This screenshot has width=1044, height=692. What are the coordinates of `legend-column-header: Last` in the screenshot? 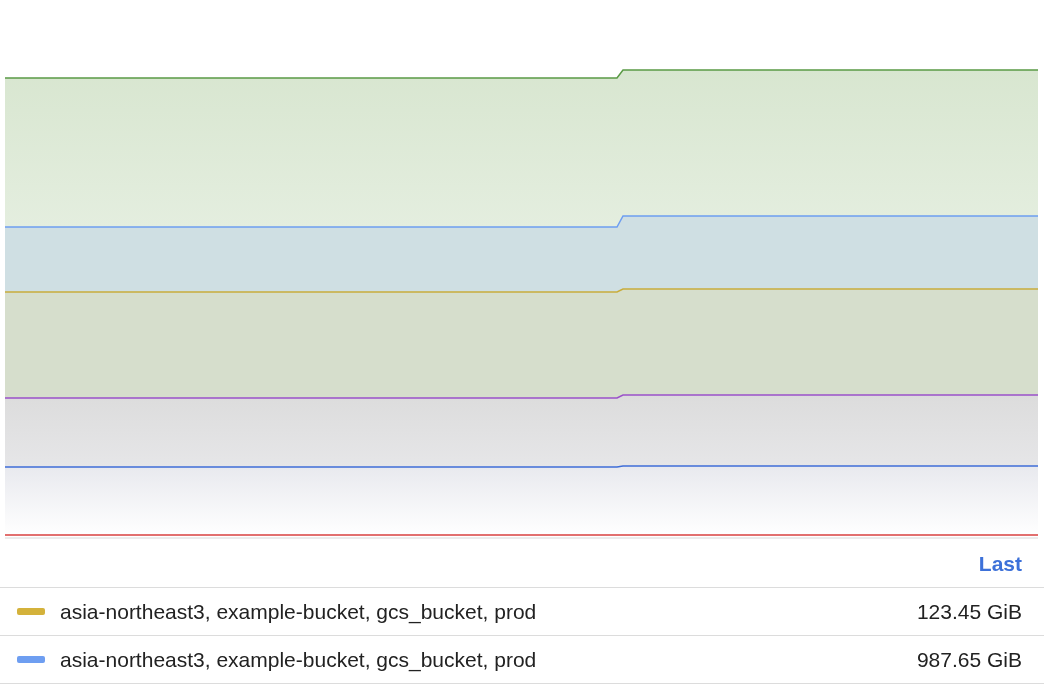 It's located at (1000, 563).